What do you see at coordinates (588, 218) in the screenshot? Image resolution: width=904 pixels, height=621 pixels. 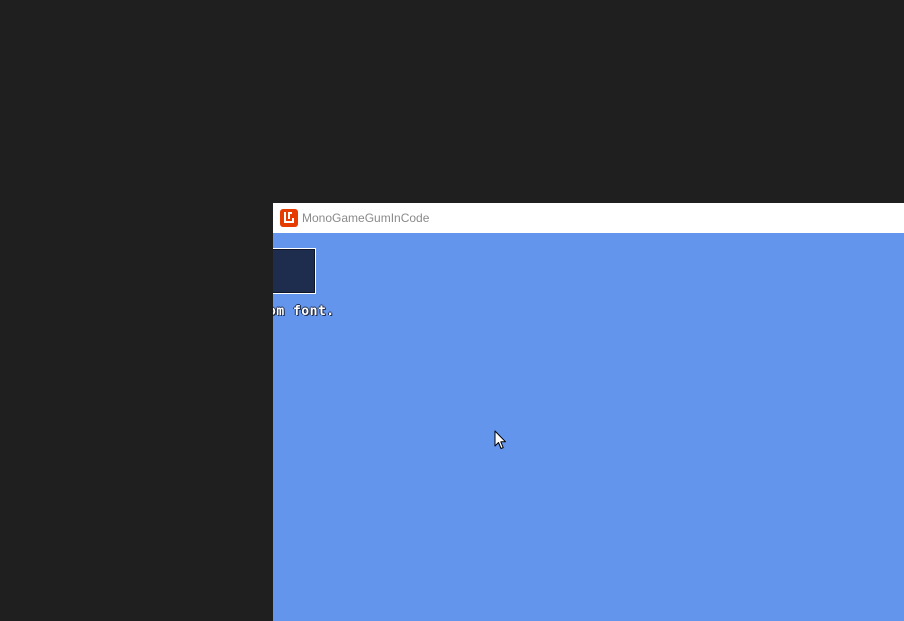 I see `window-titlebar: MonoGameGumInCode` at bounding box center [588, 218].